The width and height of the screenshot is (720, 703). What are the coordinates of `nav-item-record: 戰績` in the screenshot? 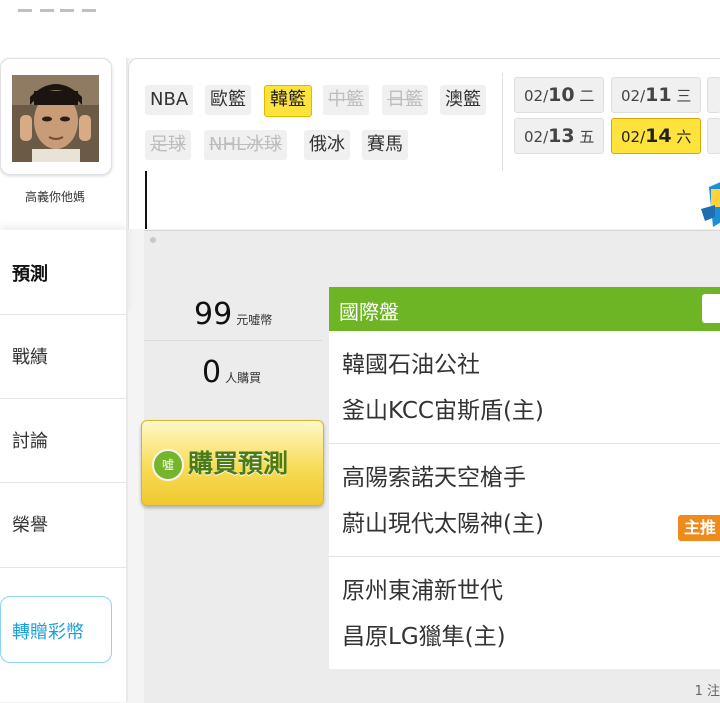 It's located at (64, 356).